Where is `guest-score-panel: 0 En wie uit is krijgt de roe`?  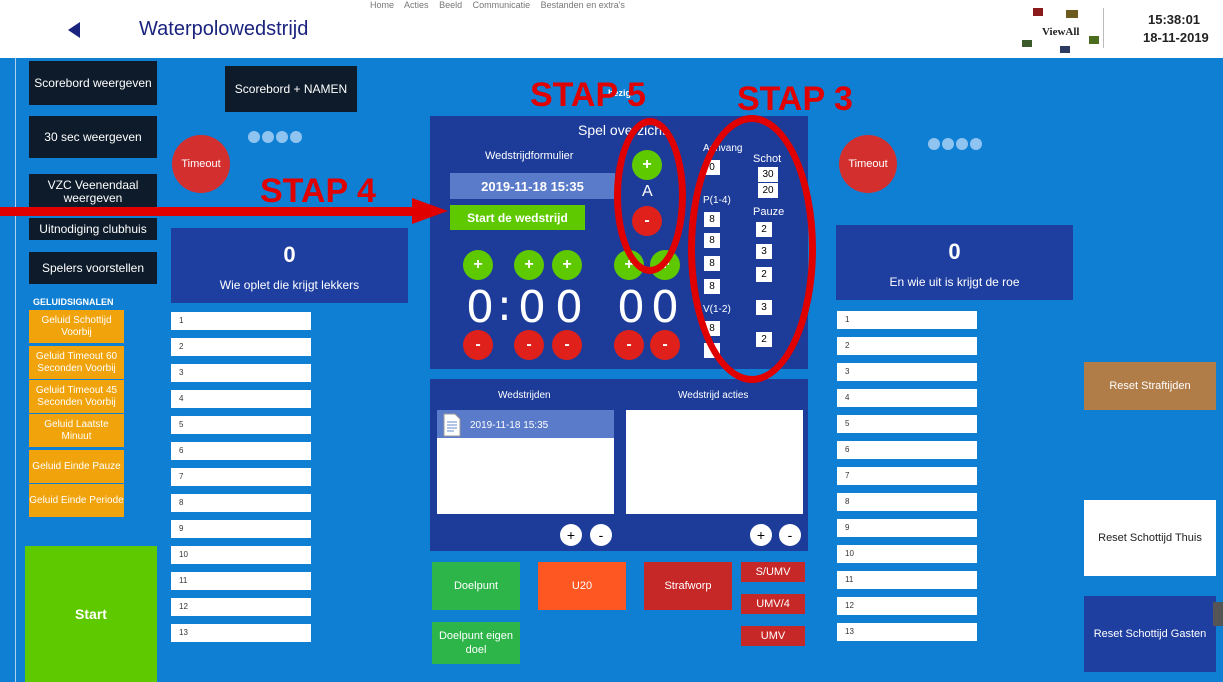 guest-score-panel: 0 En wie uit is krijgt de roe is located at coordinates (954, 262).